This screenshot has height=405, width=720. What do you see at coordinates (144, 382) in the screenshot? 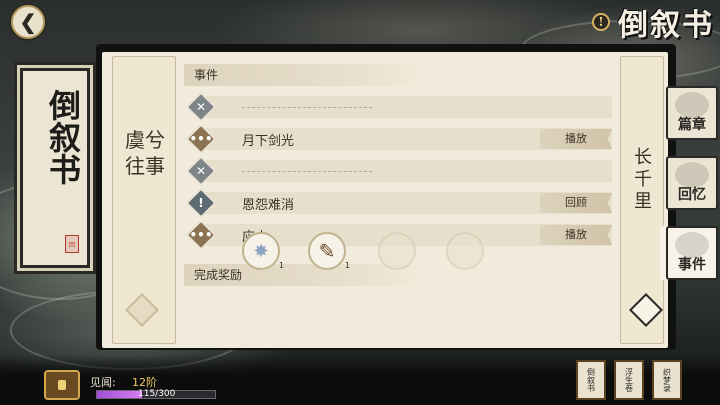
I see `xp-level: 12阶` at bounding box center [144, 382].